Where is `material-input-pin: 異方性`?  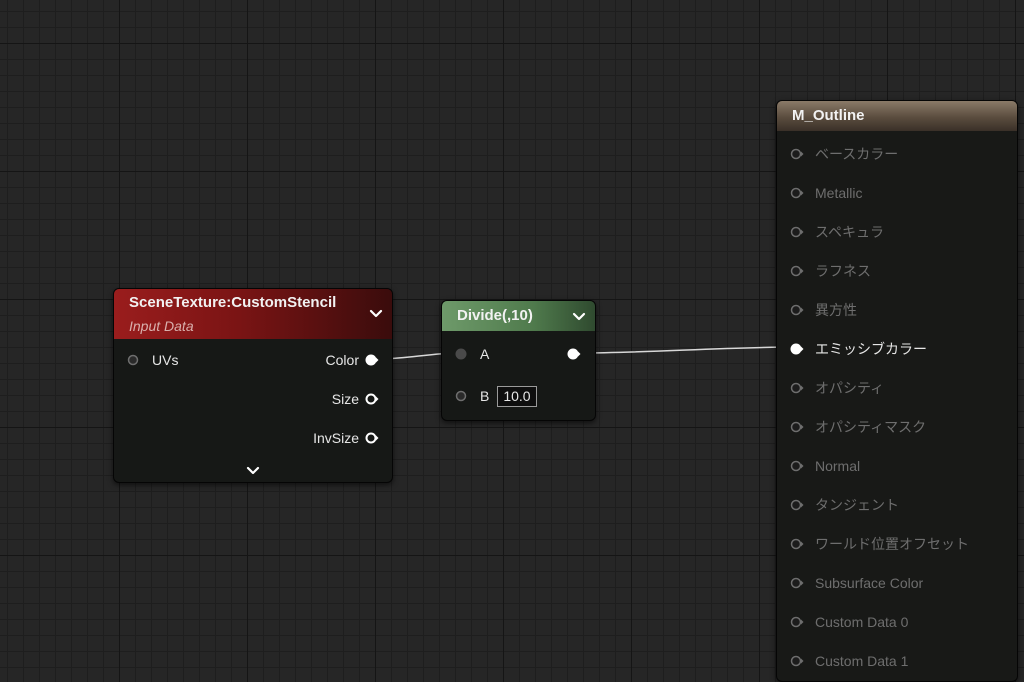 material-input-pin: 異方性 is located at coordinates (823, 310).